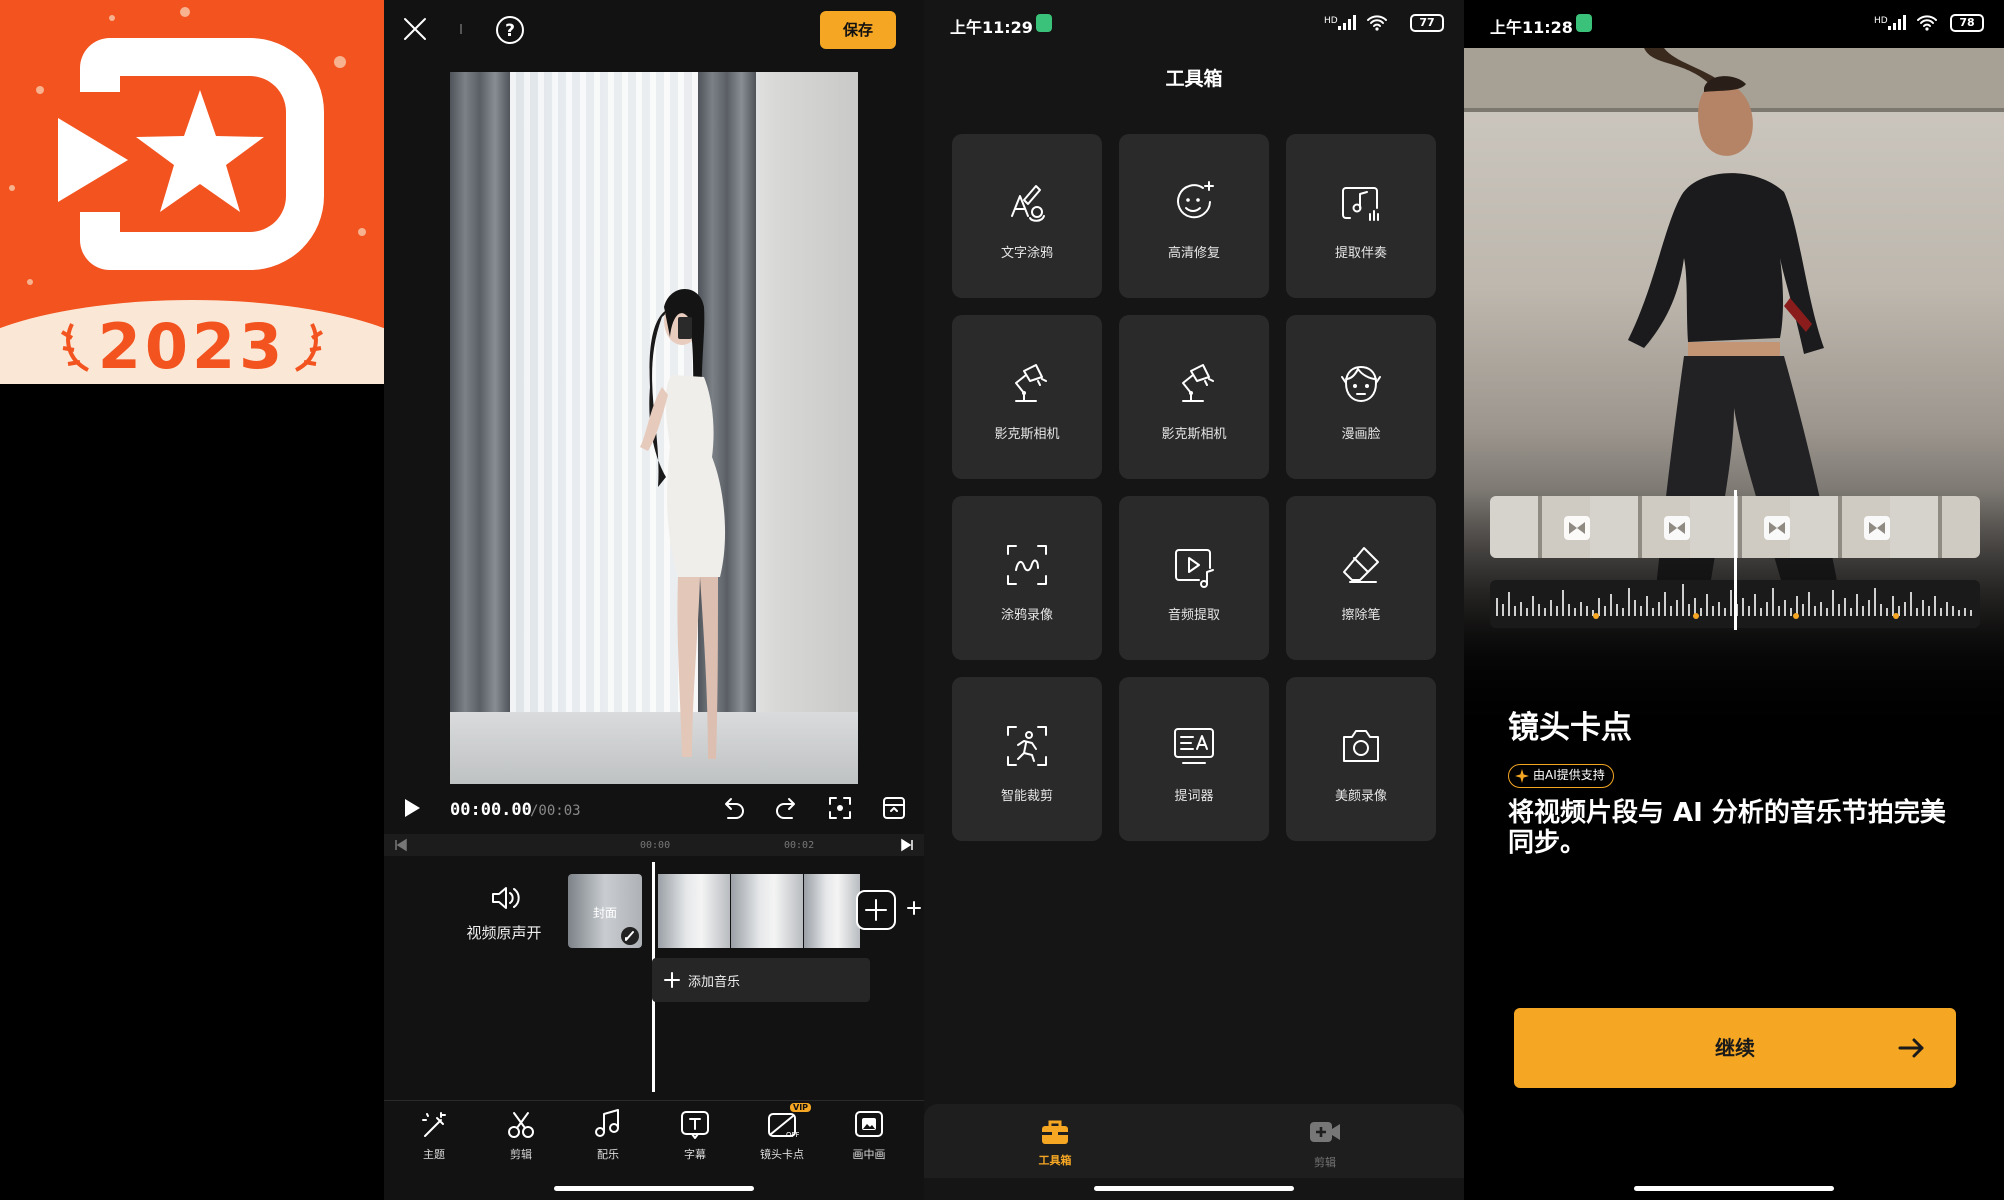  What do you see at coordinates (1911, 1048) in the screenshot?
I see `arrow-right-icon` at bounding box center [1911, 1048].